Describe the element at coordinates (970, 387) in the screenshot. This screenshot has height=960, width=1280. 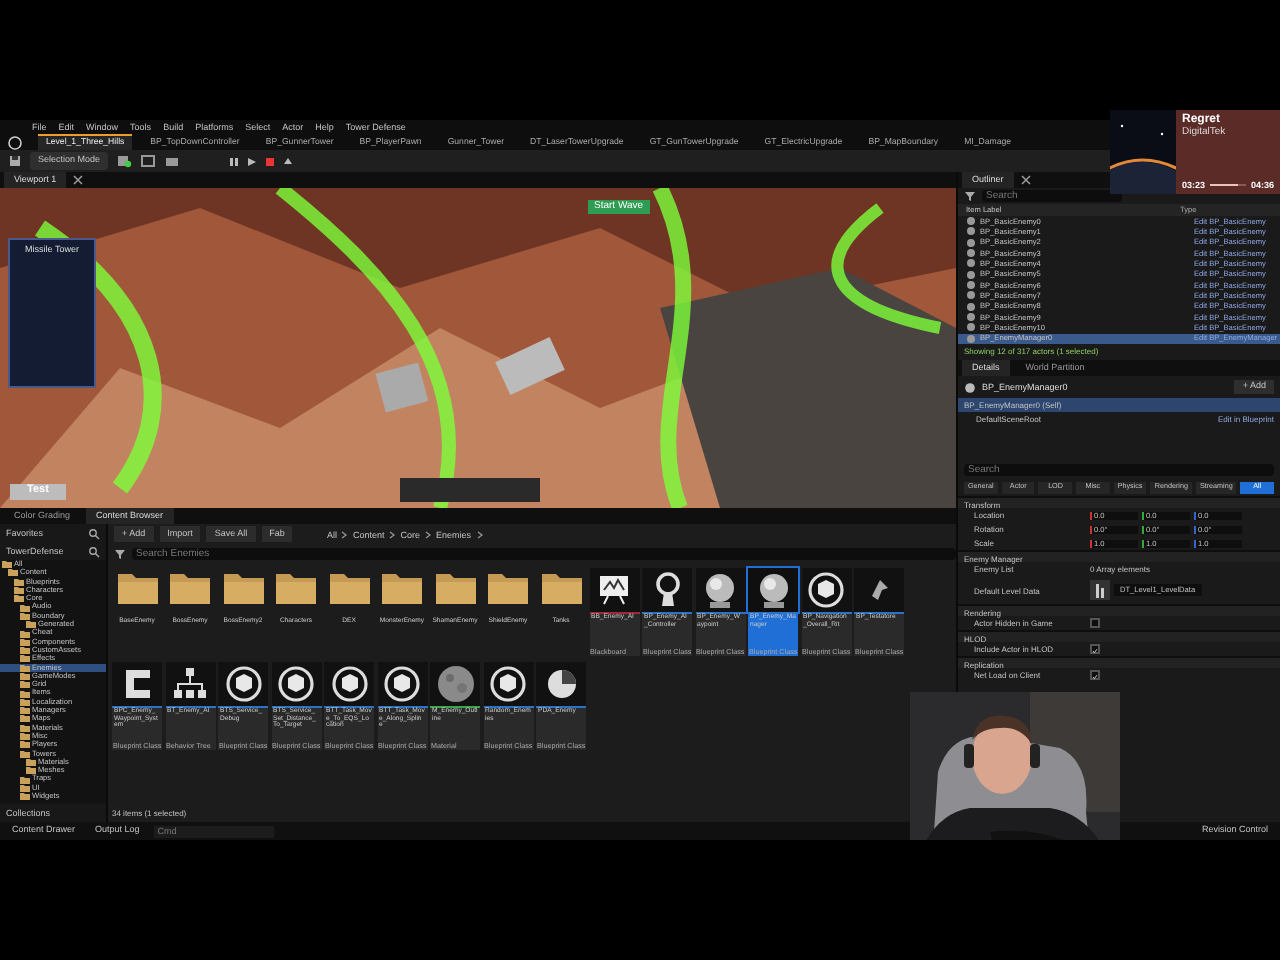
I see `actor-icon` at that location.